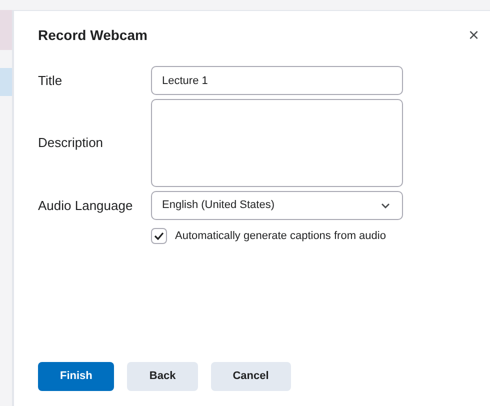 Image resolution: width=490 pixels, height=406 pixels. I want to click on background-highlight-strip, so click(6, 82).